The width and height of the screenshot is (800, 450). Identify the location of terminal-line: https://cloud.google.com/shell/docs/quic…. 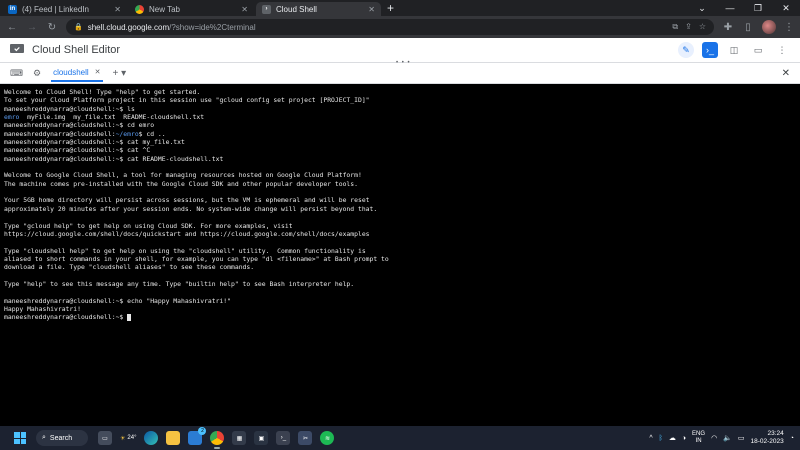
(400, 234).